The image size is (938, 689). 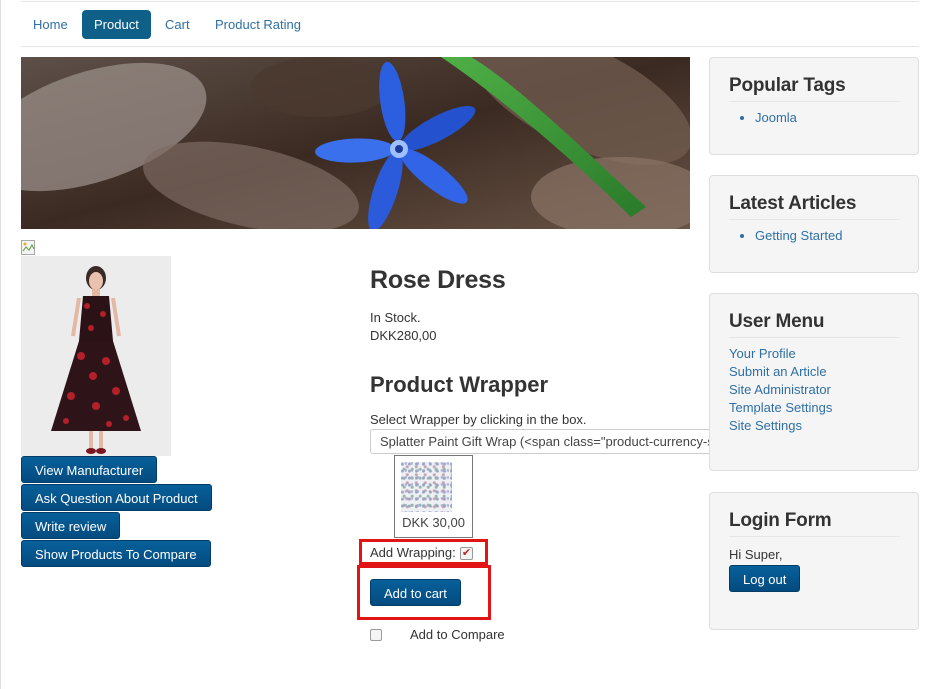 What do you see at coordinates (376, 635) in the screenshot?
I see `add-to-compare-checkbox` at bounding box center [376, 635].